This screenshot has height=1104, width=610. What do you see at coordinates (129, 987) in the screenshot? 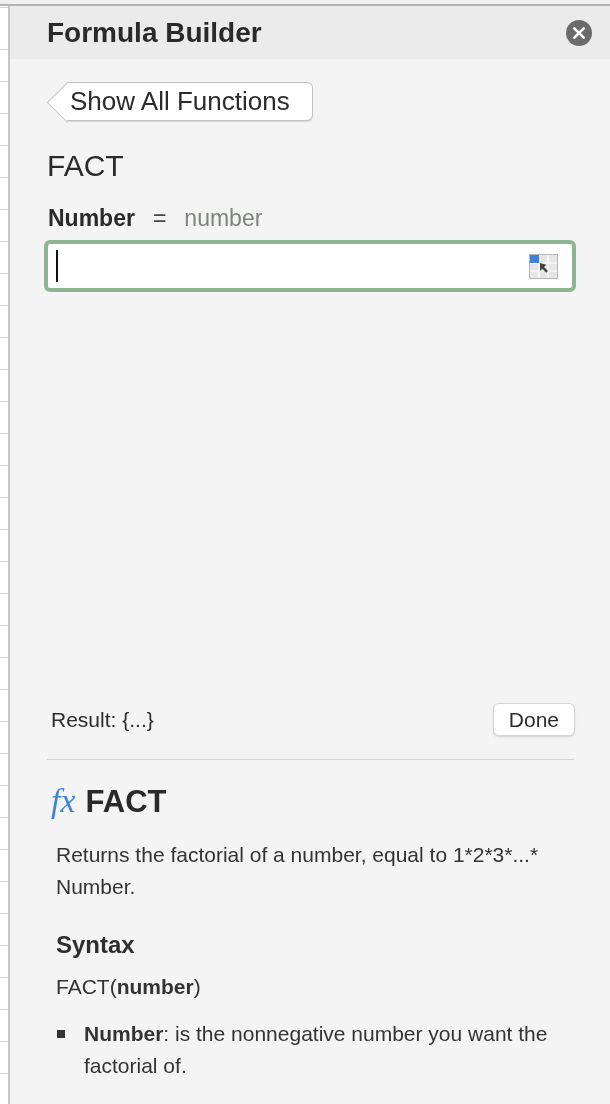
I see `syntax-text: FACT(number)` at bounding box center [129, 987].